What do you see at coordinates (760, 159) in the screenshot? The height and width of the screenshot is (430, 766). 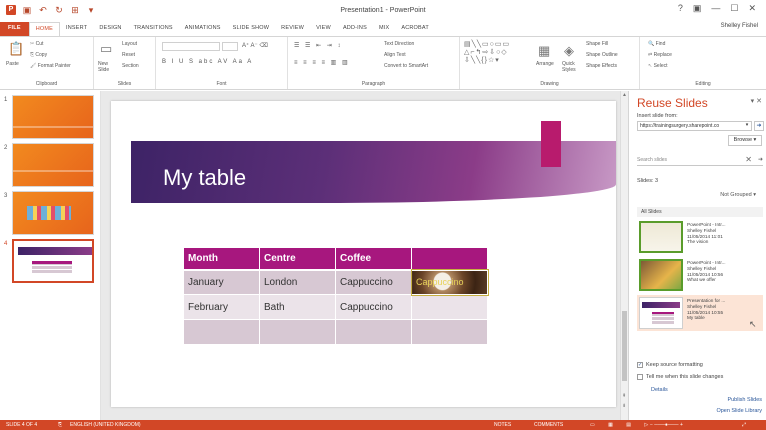 I see `search-go-icon: ➜` at bounding box center [760, 159].